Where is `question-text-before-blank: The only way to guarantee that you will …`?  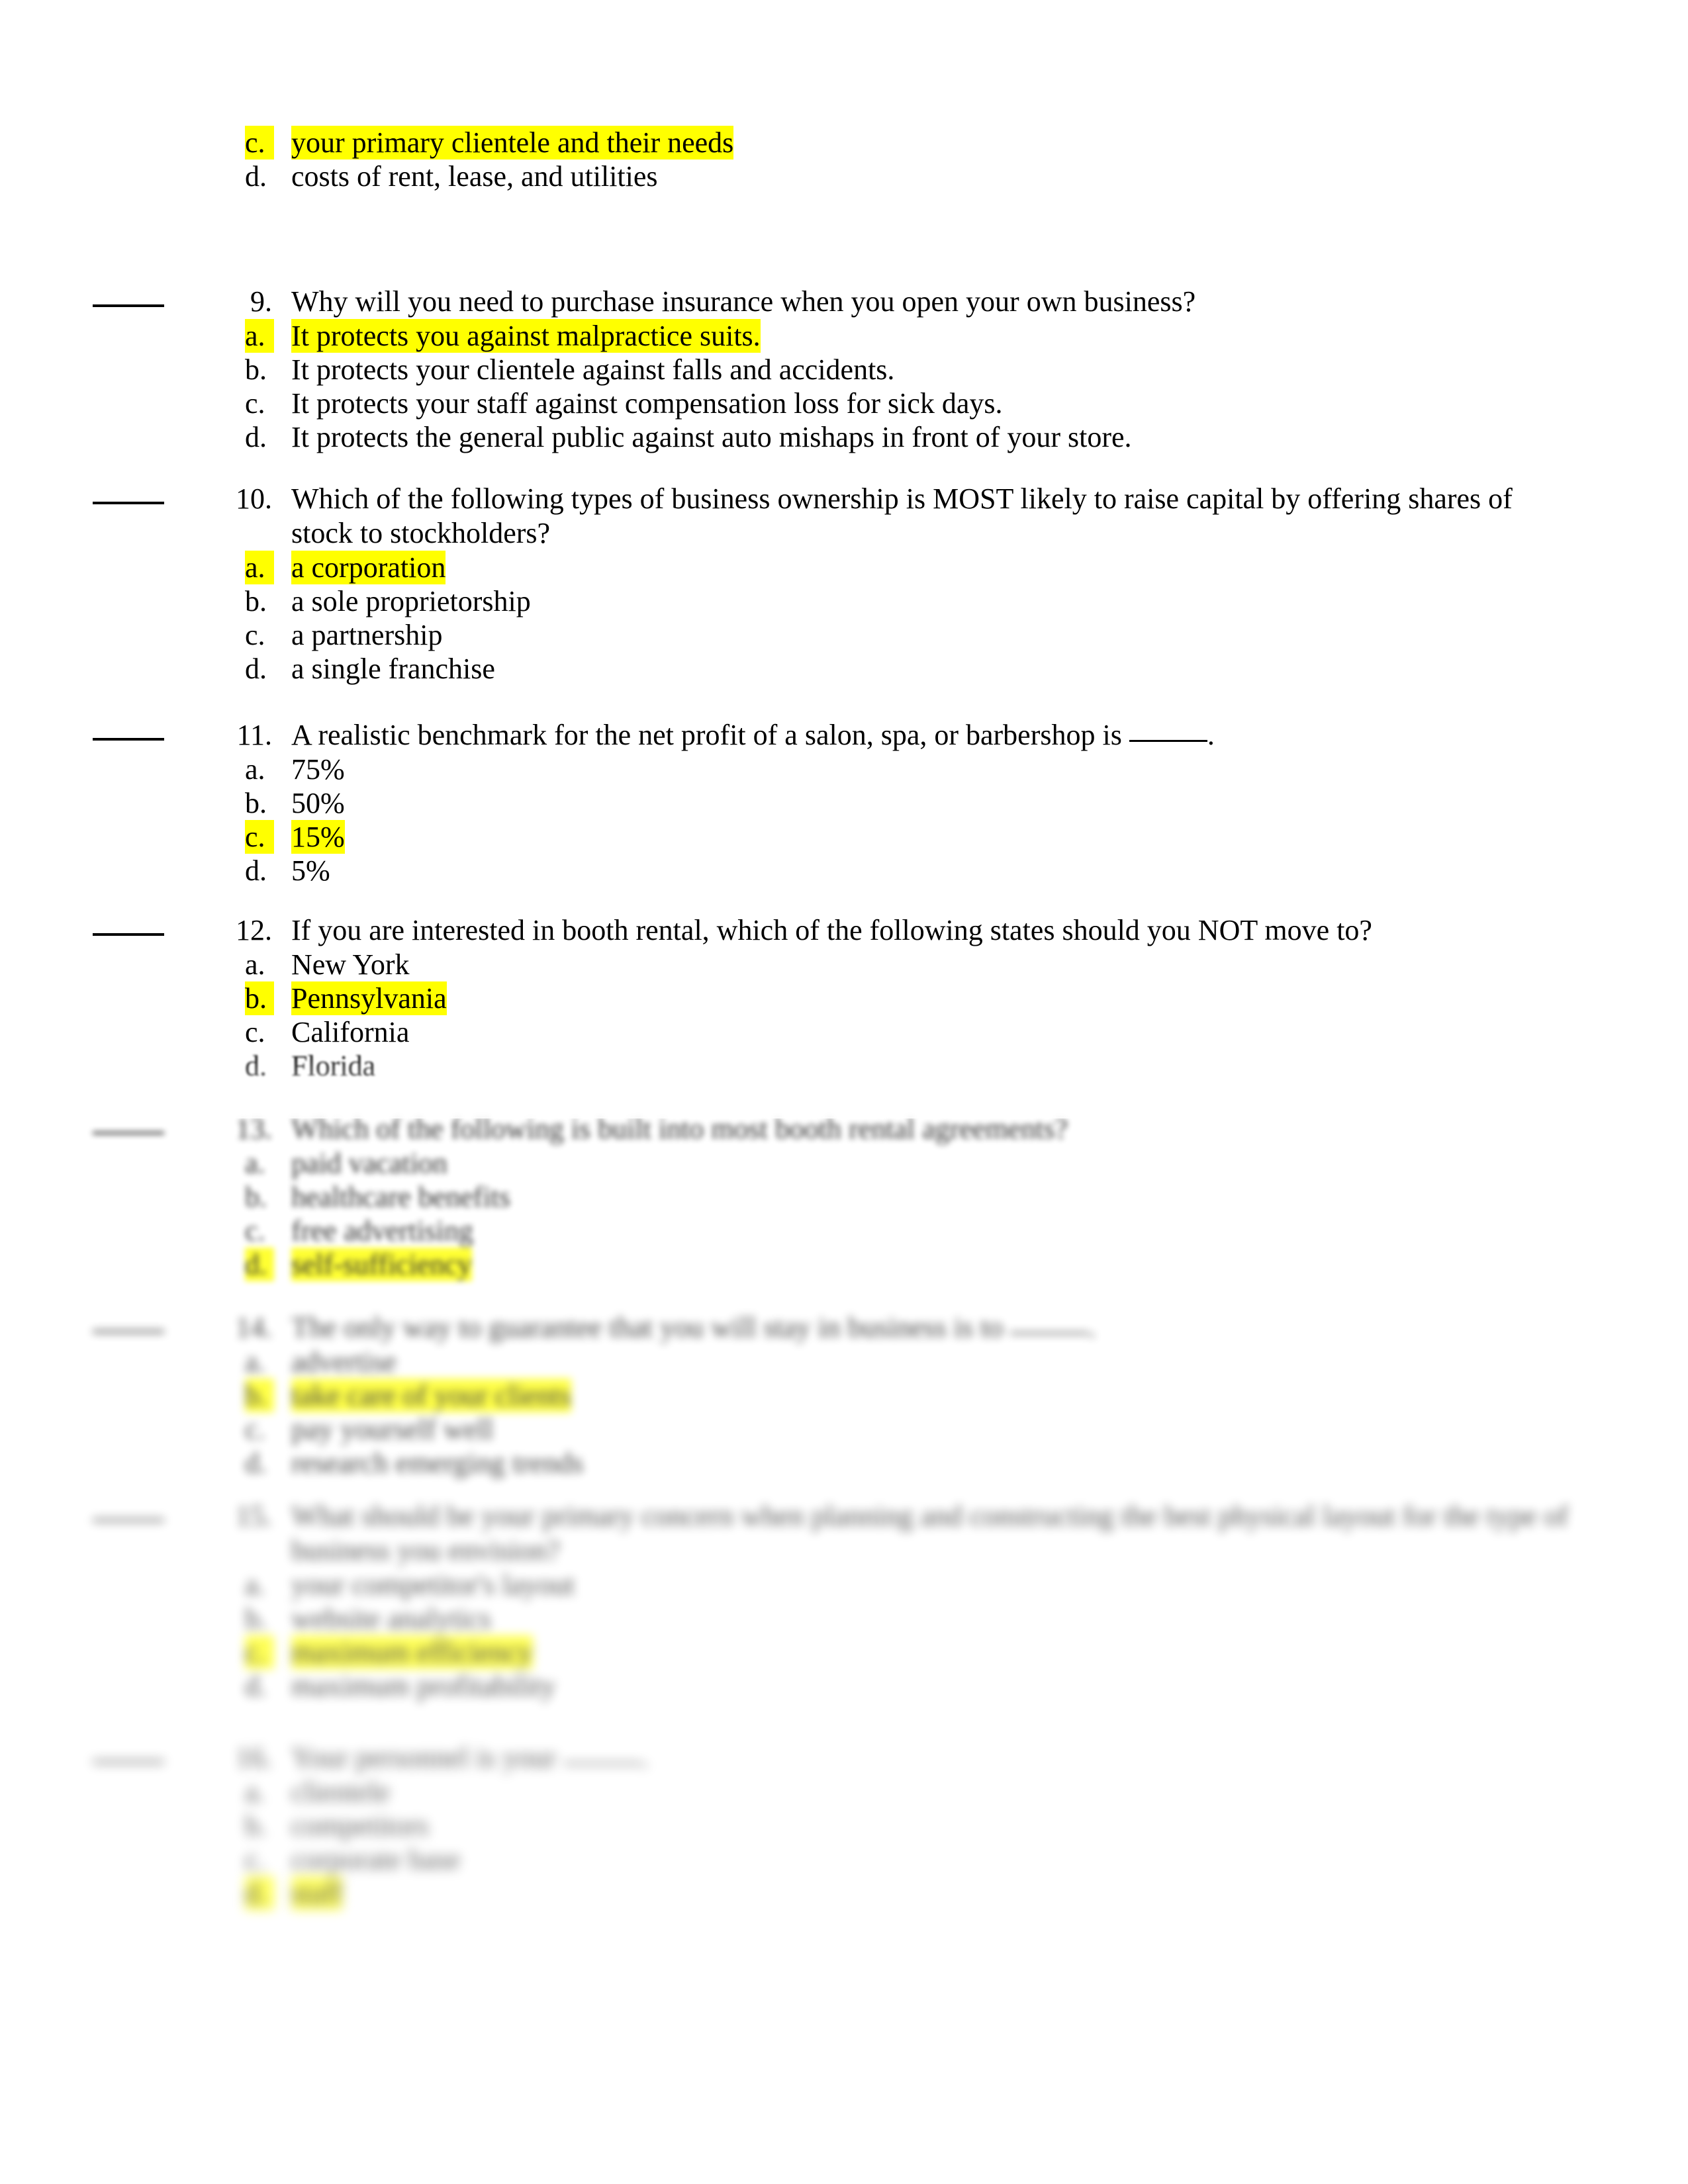 question-text-before-blank: The only way to guarantee that you will … is located at coordinates (651, 1327).